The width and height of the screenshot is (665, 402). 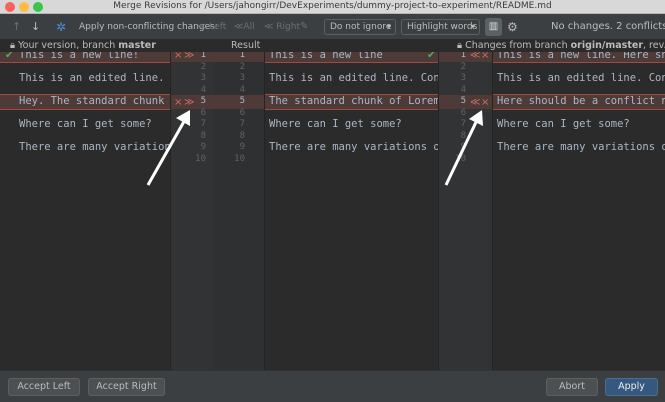 I want to click on accept-left-button: Accept Left, so click(x=44, y=387).